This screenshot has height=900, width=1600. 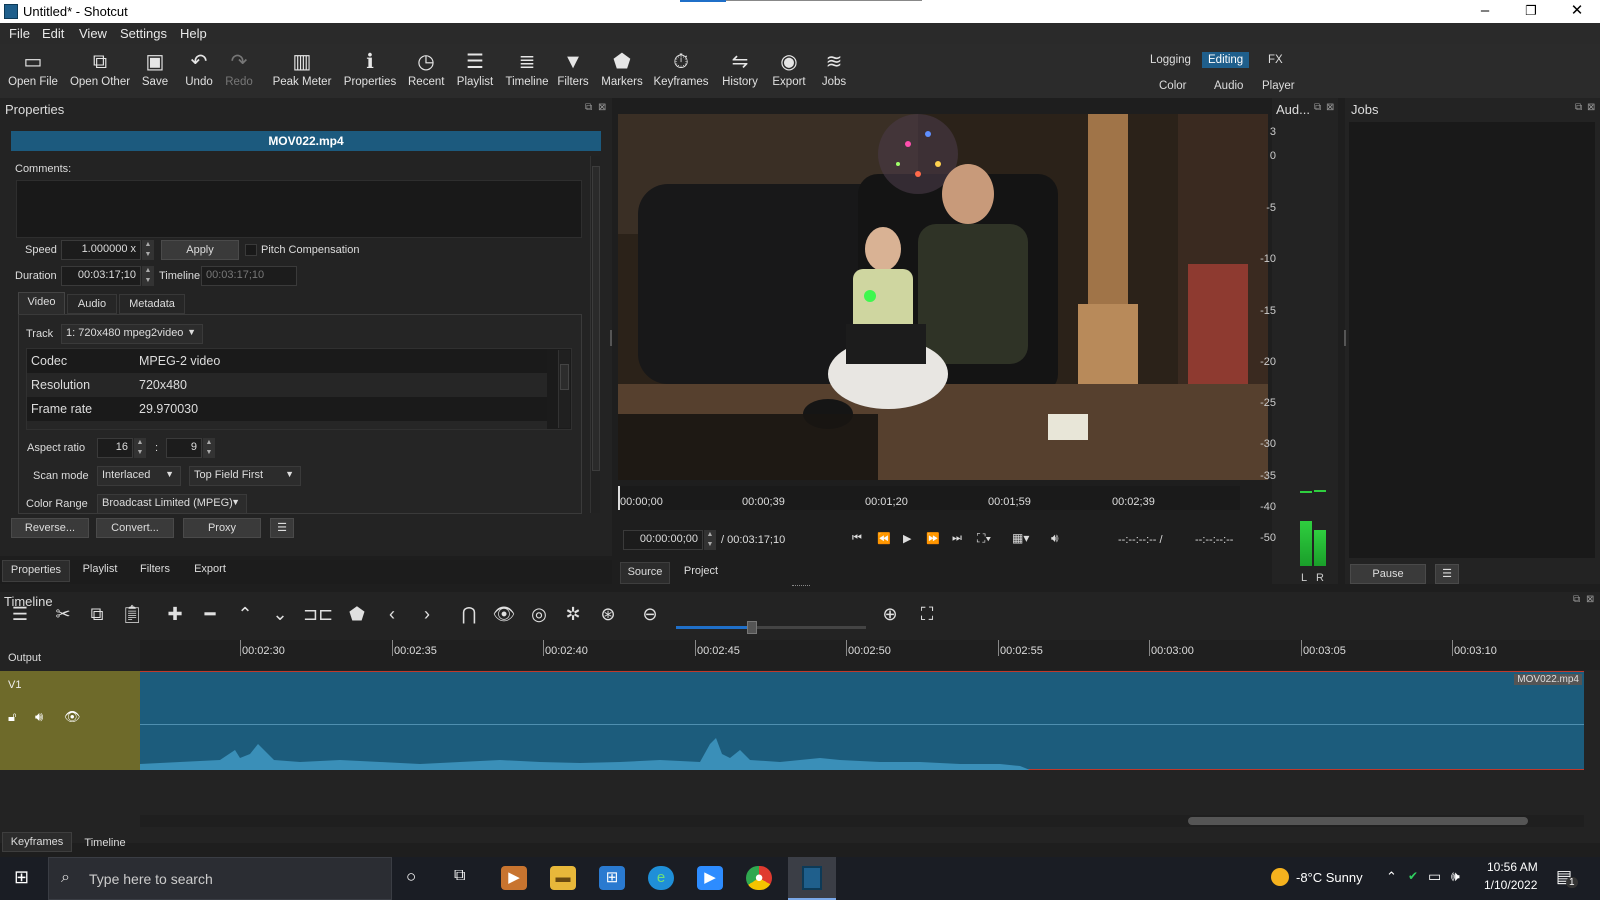 What do you see at coordinates (862, 720) in the screenshot?
I see `timeline-clip: MOV022.mp4` at bounding box center [862, 720].